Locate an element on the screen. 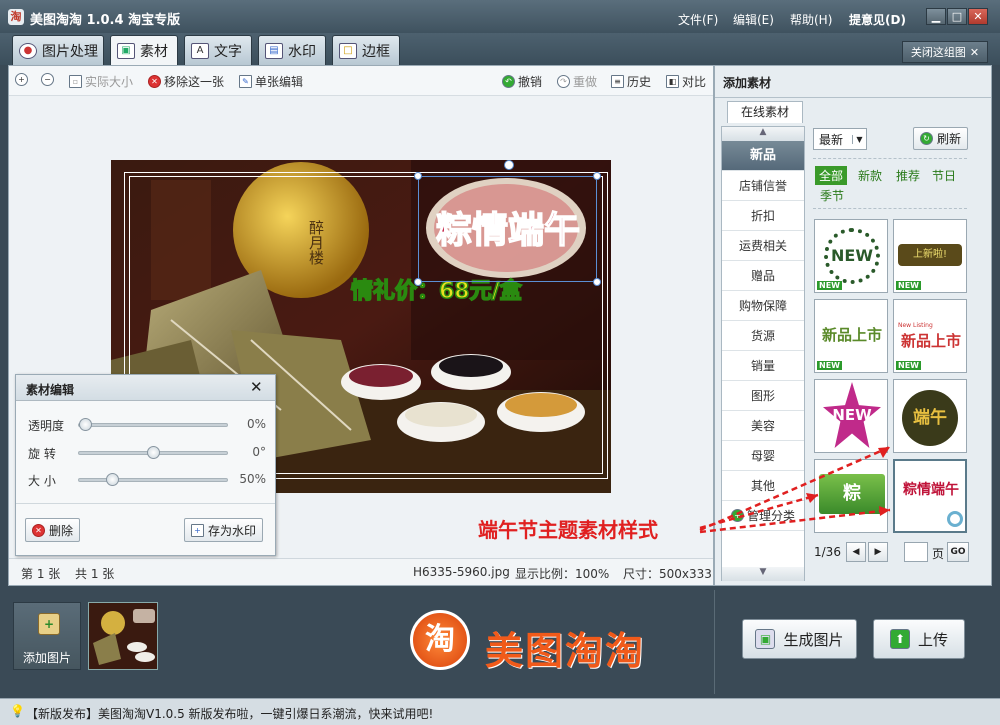  category-shipping: 运费相关 is located at coordinates (763, 246).